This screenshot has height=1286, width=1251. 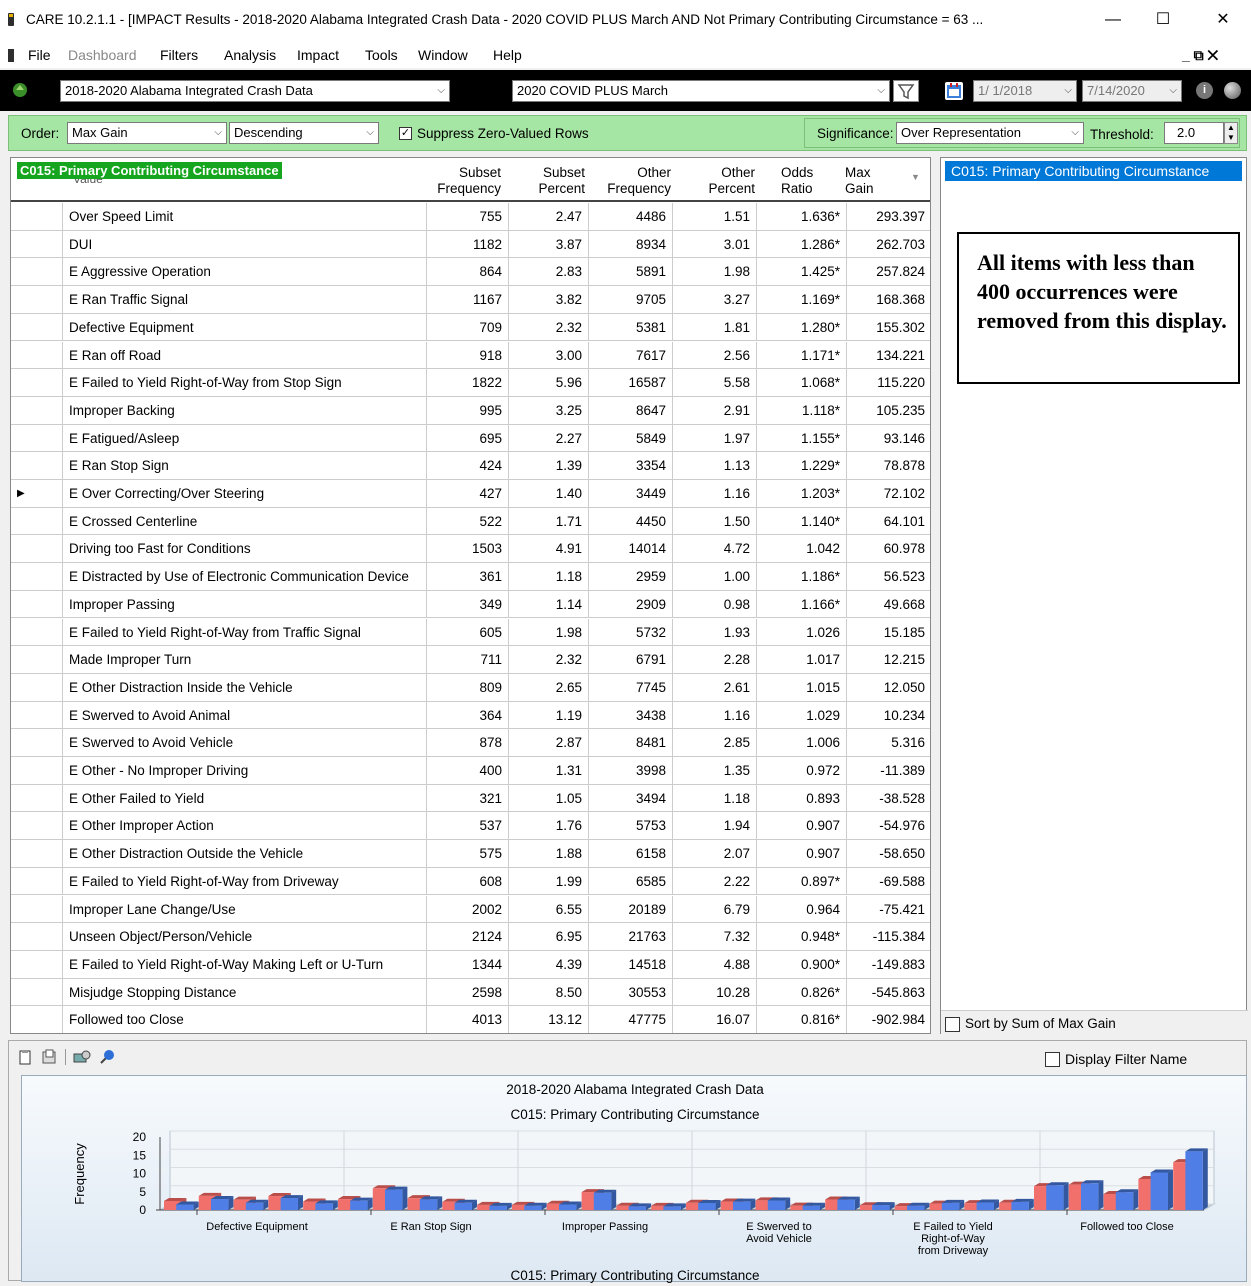 What do you see at coordinates (1200, 55) in the screenshot?
I see `mdi-controls: _ ⧉ ✕` at bounding box center [1200, 55].